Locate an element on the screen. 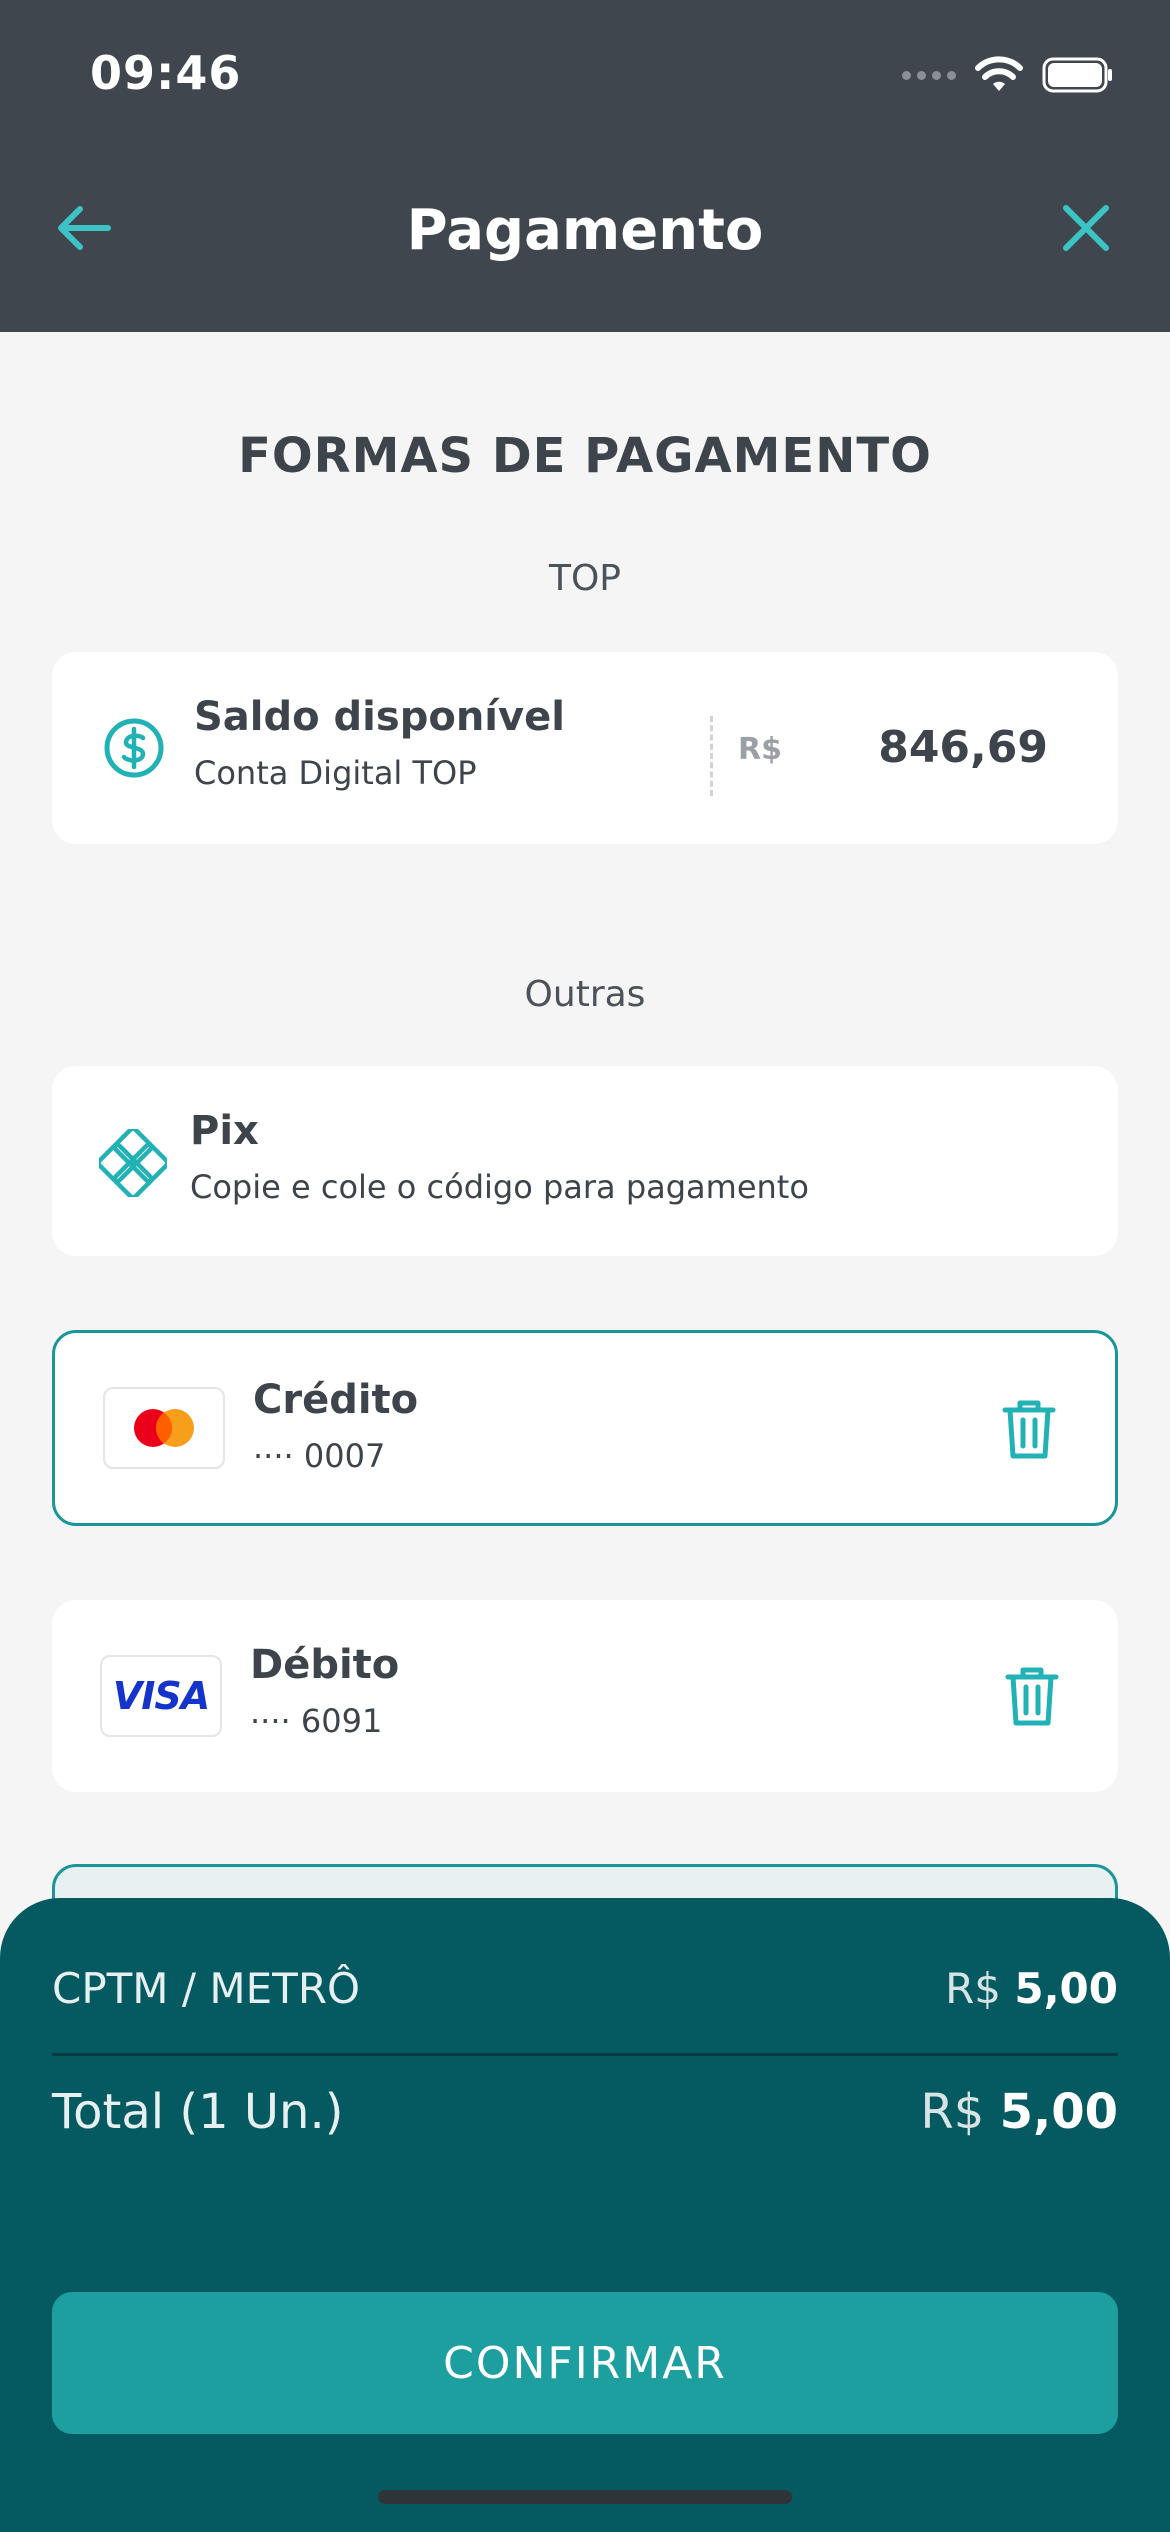 Image resolution: width=1170 pixels, height=2532 pixels. pix-icon is located at coordinates (133, 1163).